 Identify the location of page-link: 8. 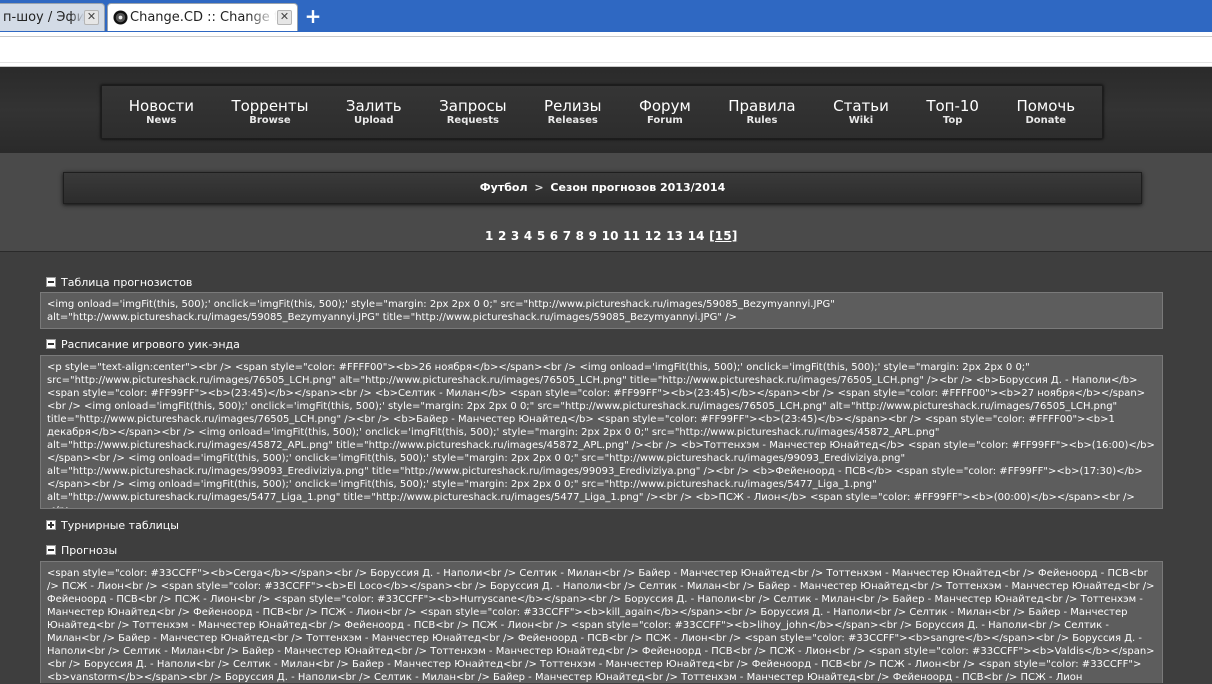
(580, 236).